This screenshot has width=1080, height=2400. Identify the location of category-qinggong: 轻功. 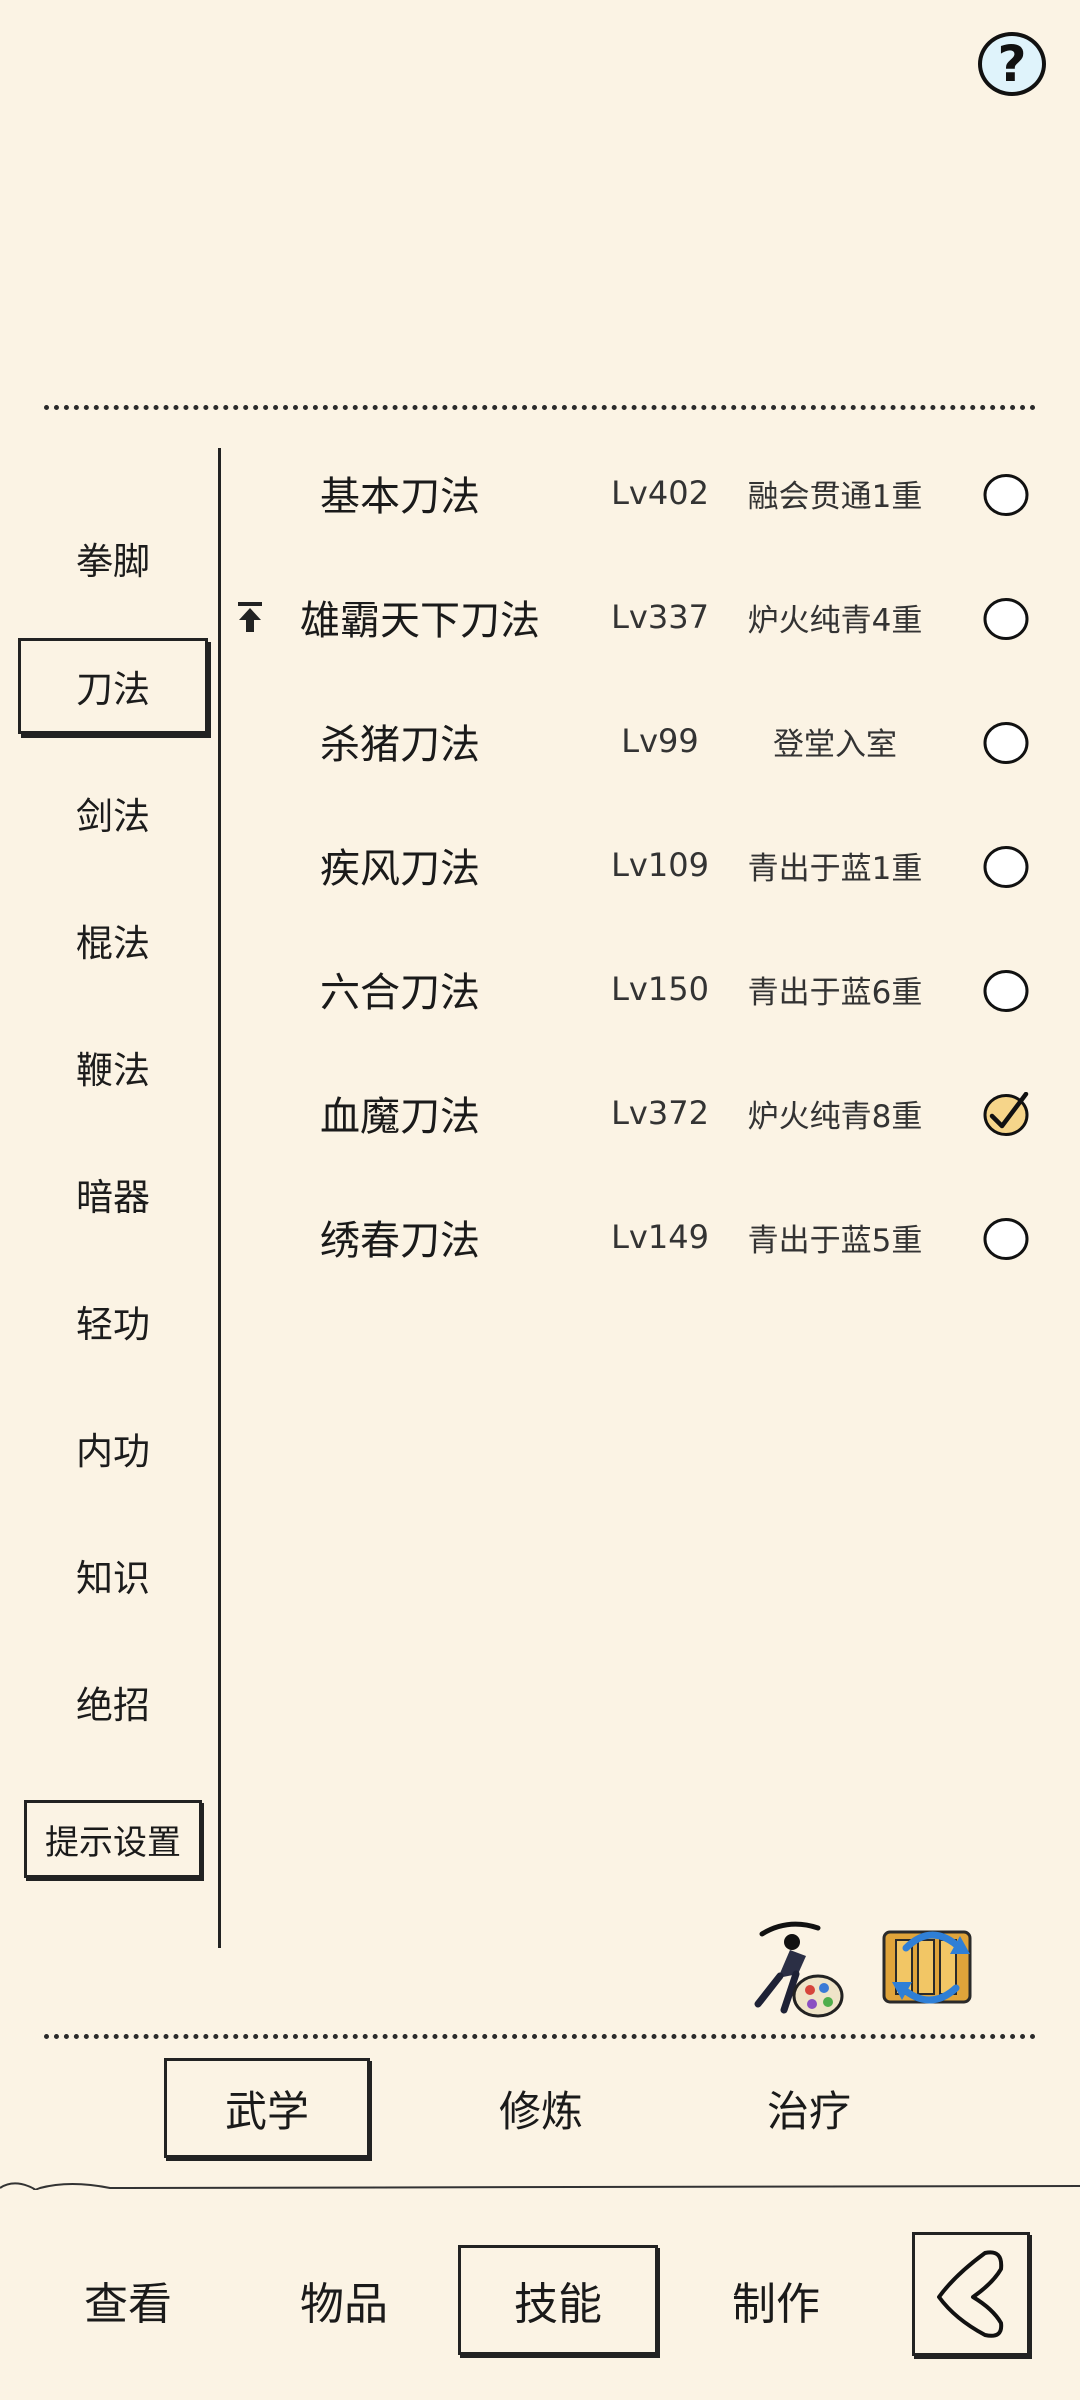
(113, 1321).